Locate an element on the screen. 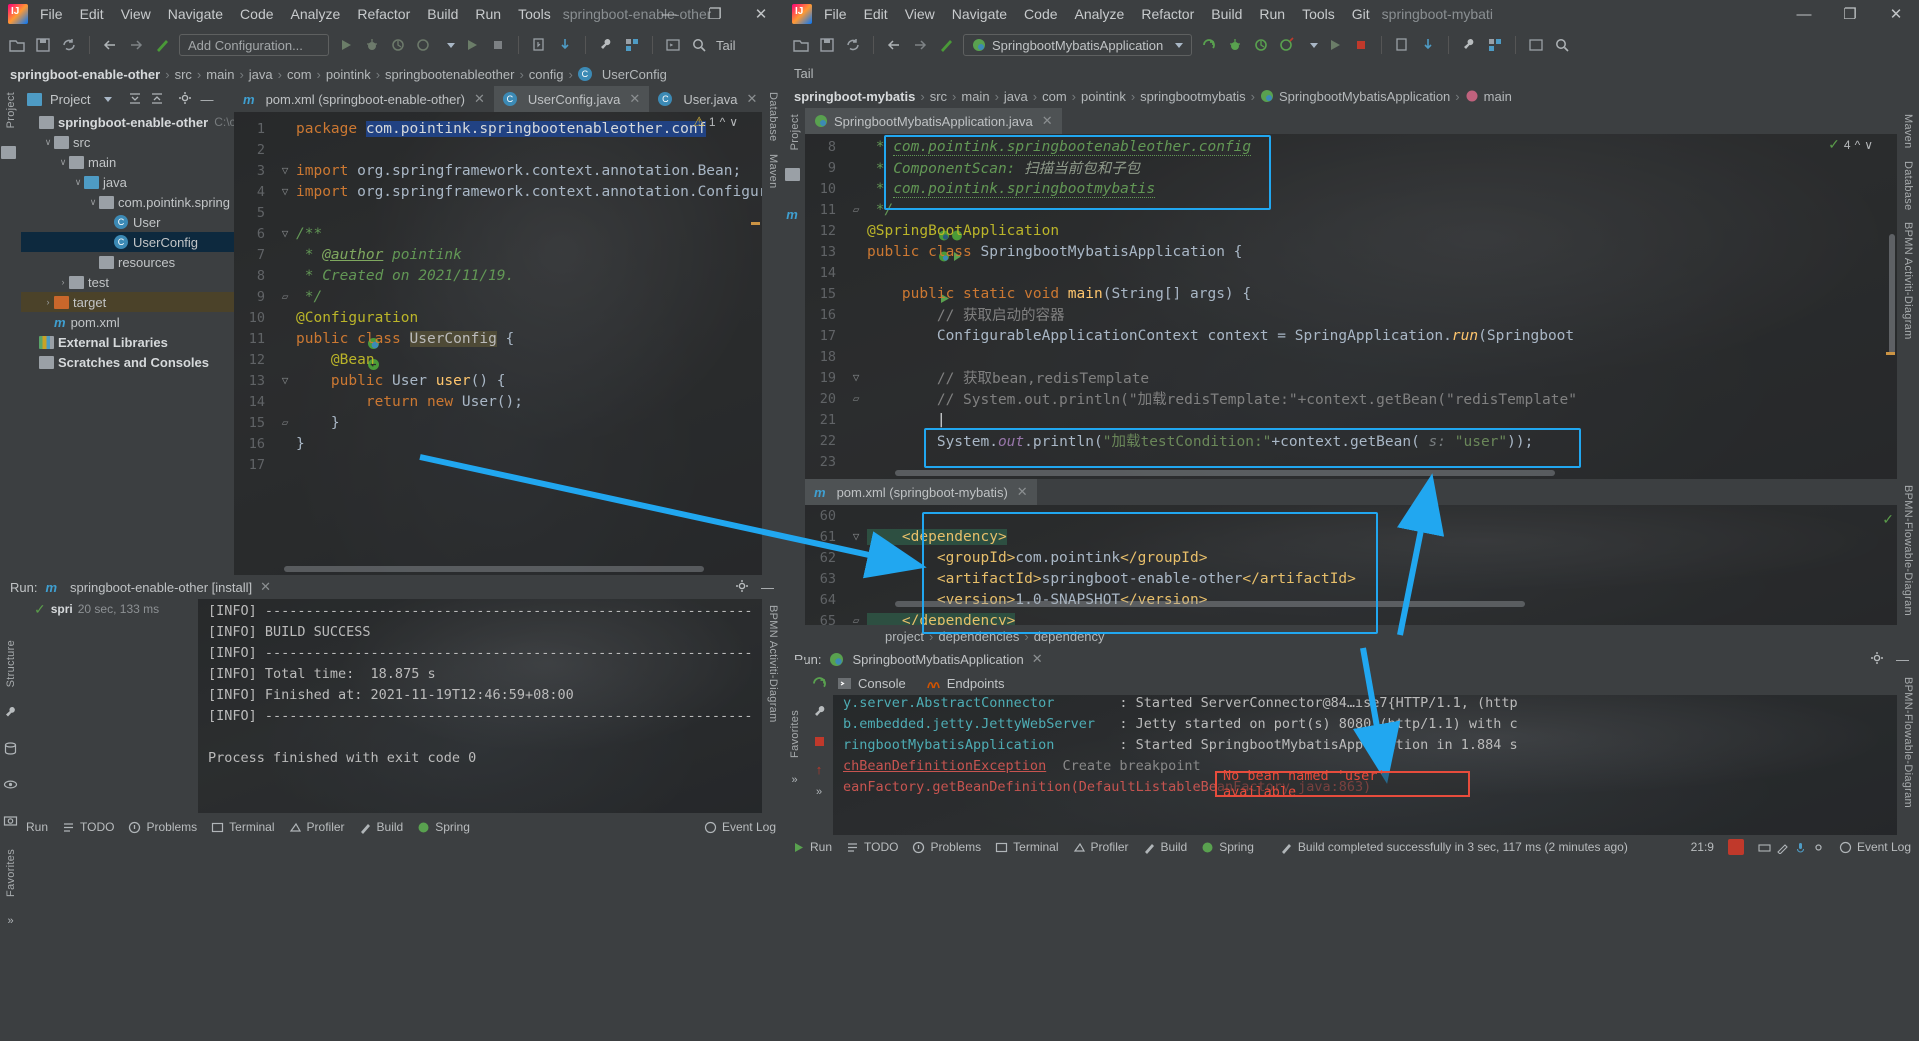  editor-tab-user: C User.java ✕ is located at coordinates (705, 99).